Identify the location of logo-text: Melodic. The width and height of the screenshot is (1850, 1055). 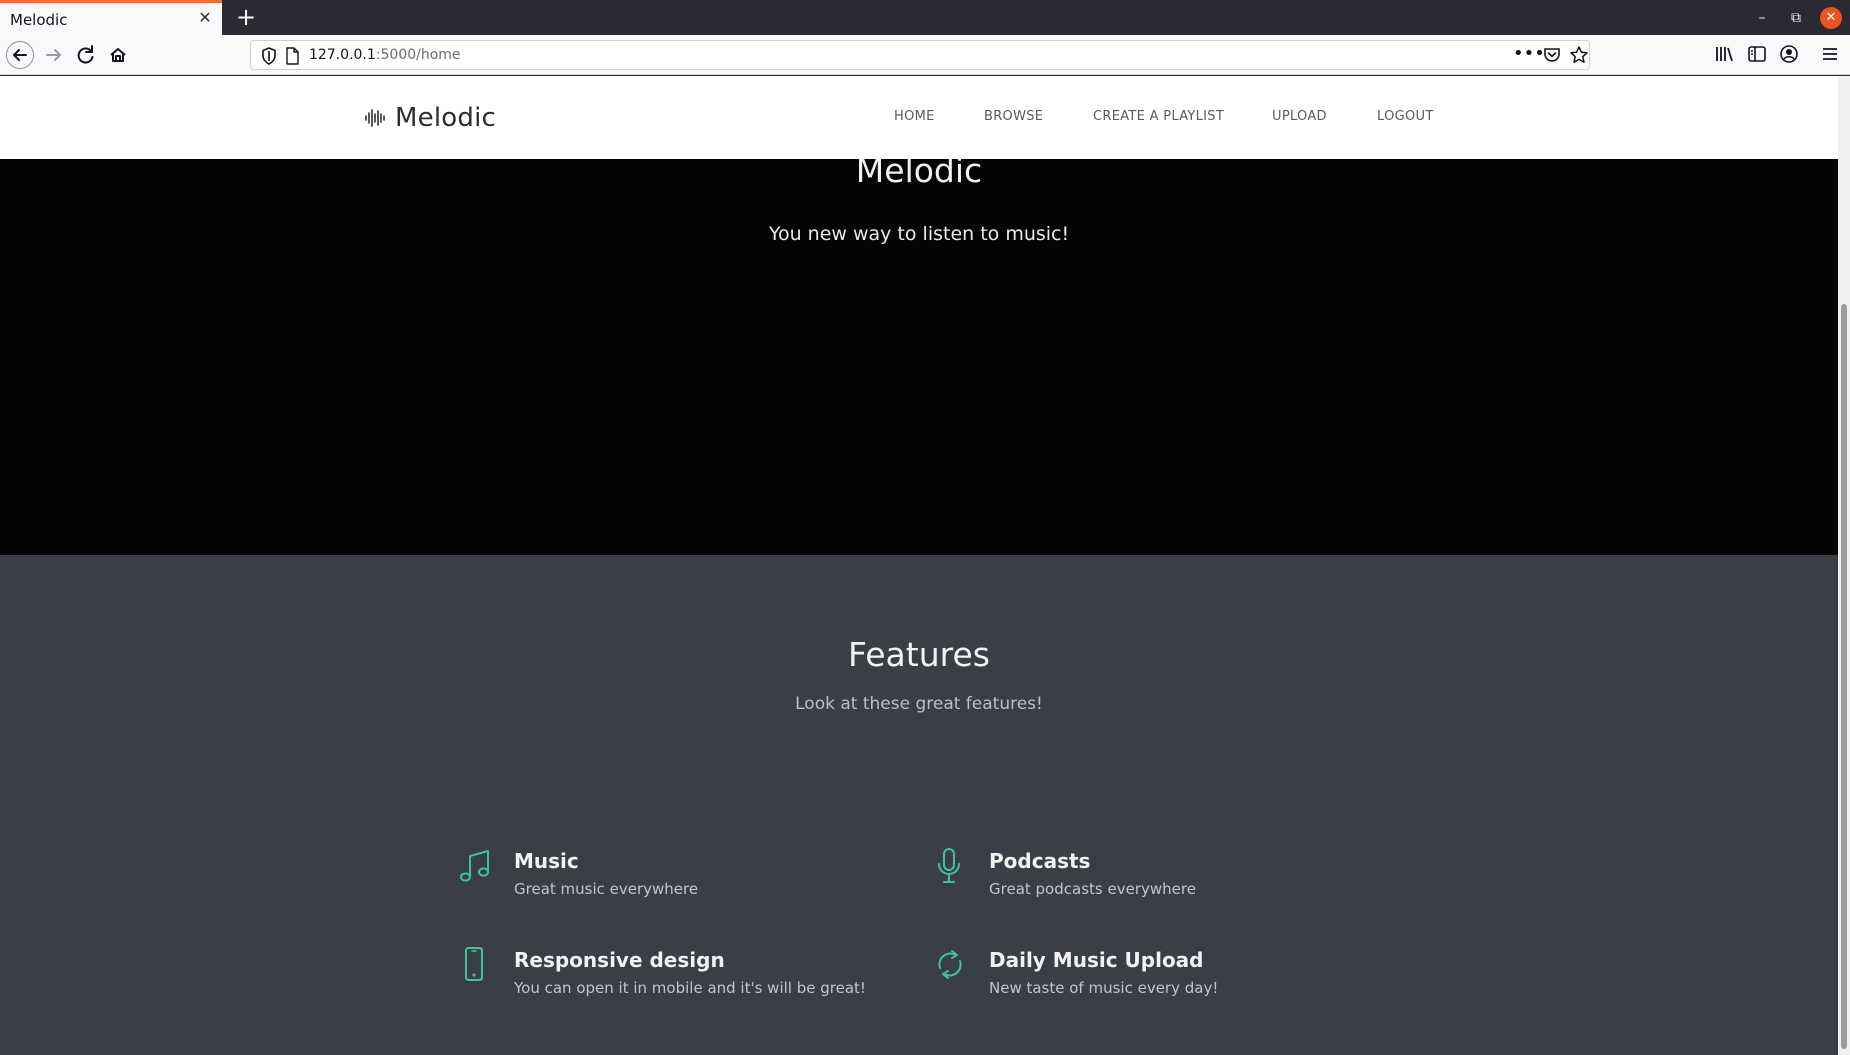
(445, 118).